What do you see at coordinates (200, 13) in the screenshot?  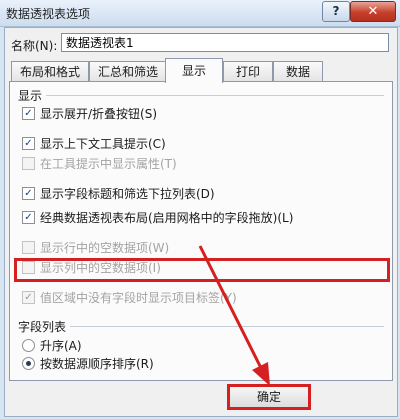 I see `title-bar: 数据透视表选项 ? ✕` at bounding box center [200, 13].